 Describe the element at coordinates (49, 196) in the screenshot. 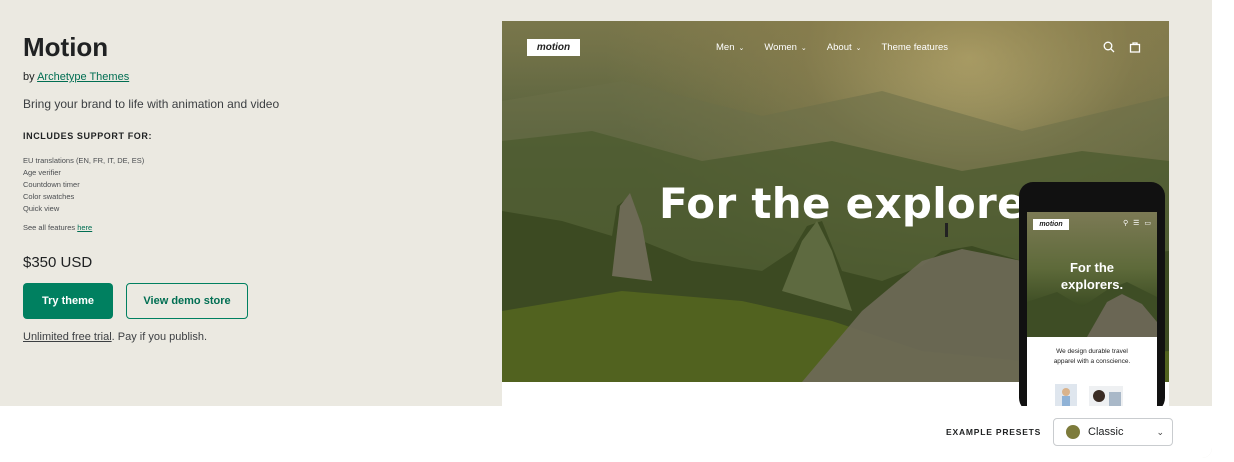

I see `feature-item: Color swatches` at that location.